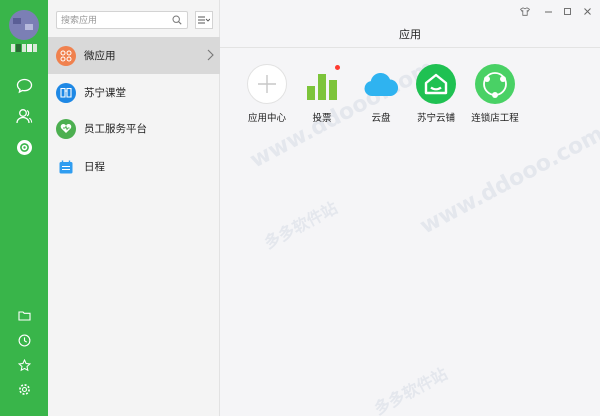 This screenshot has height=416, width=600. What do you see at coordinates (322, 118) in the screenshot?
I see `app-label: 投票` at bounding box center [322, 118].